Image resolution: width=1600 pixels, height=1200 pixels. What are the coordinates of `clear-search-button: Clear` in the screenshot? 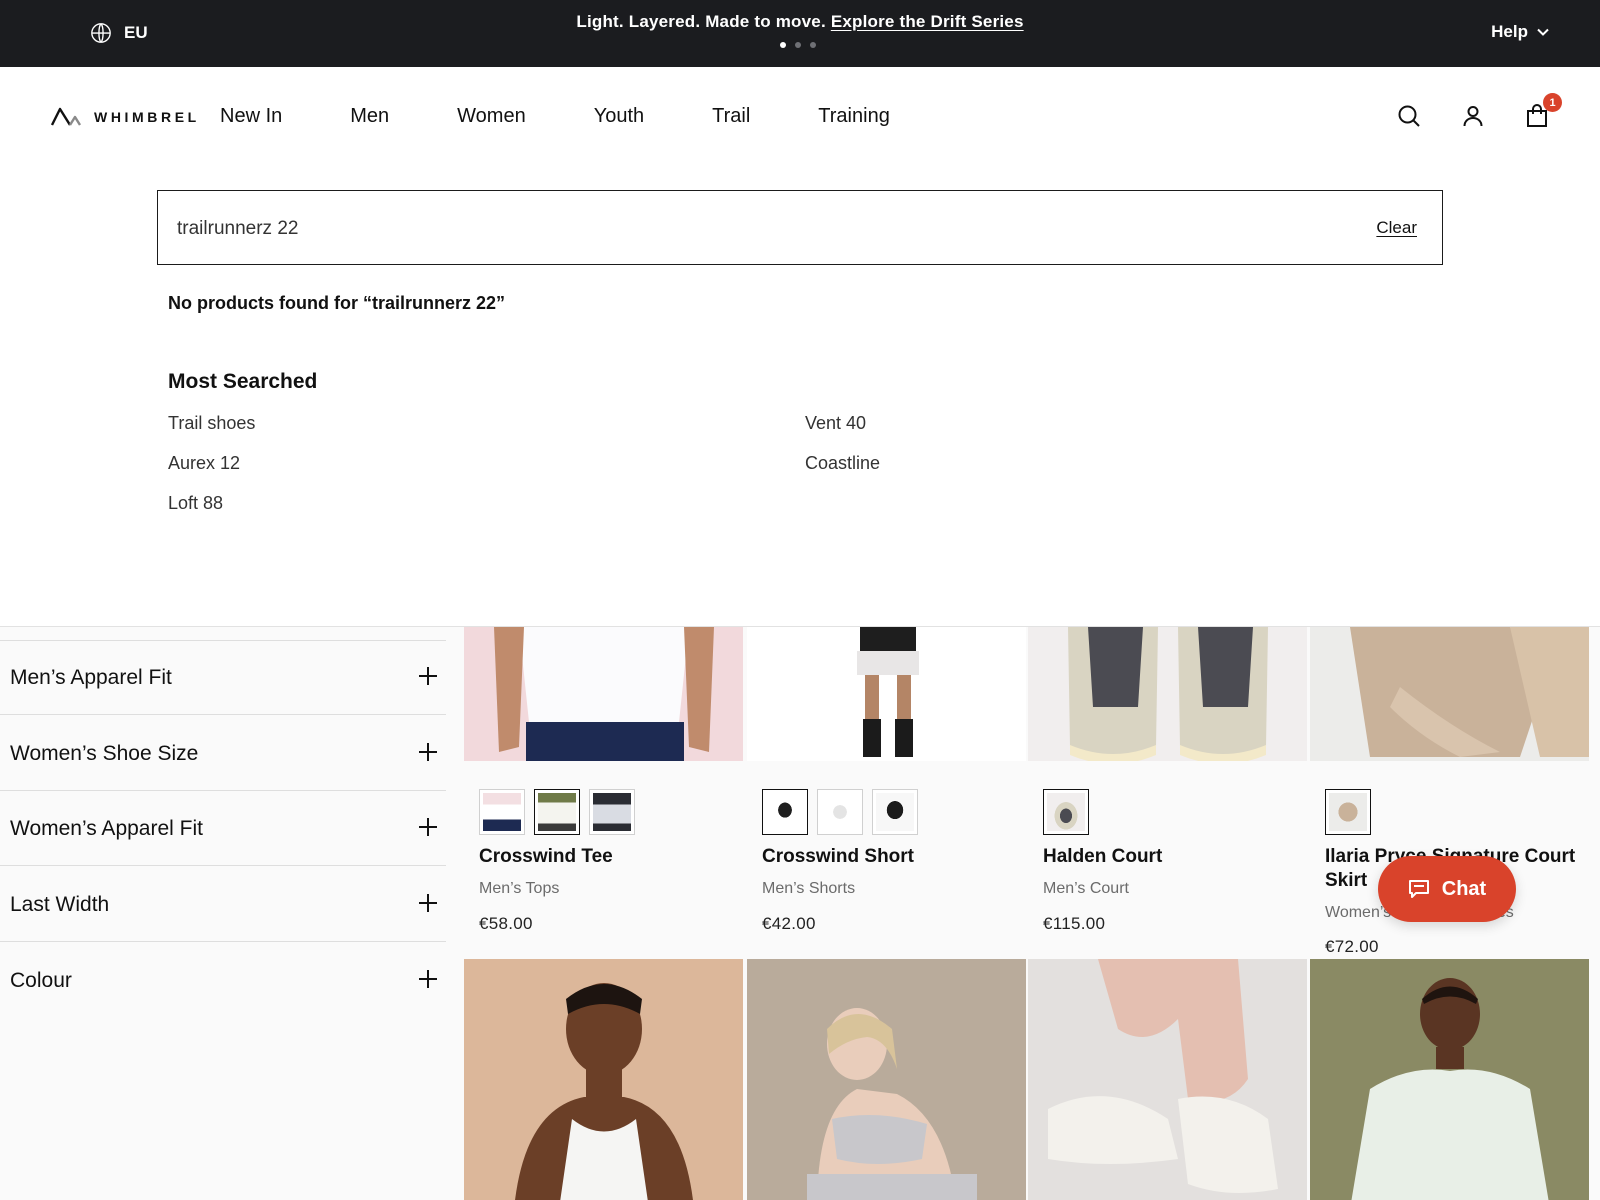 It's located at (1396, 228).